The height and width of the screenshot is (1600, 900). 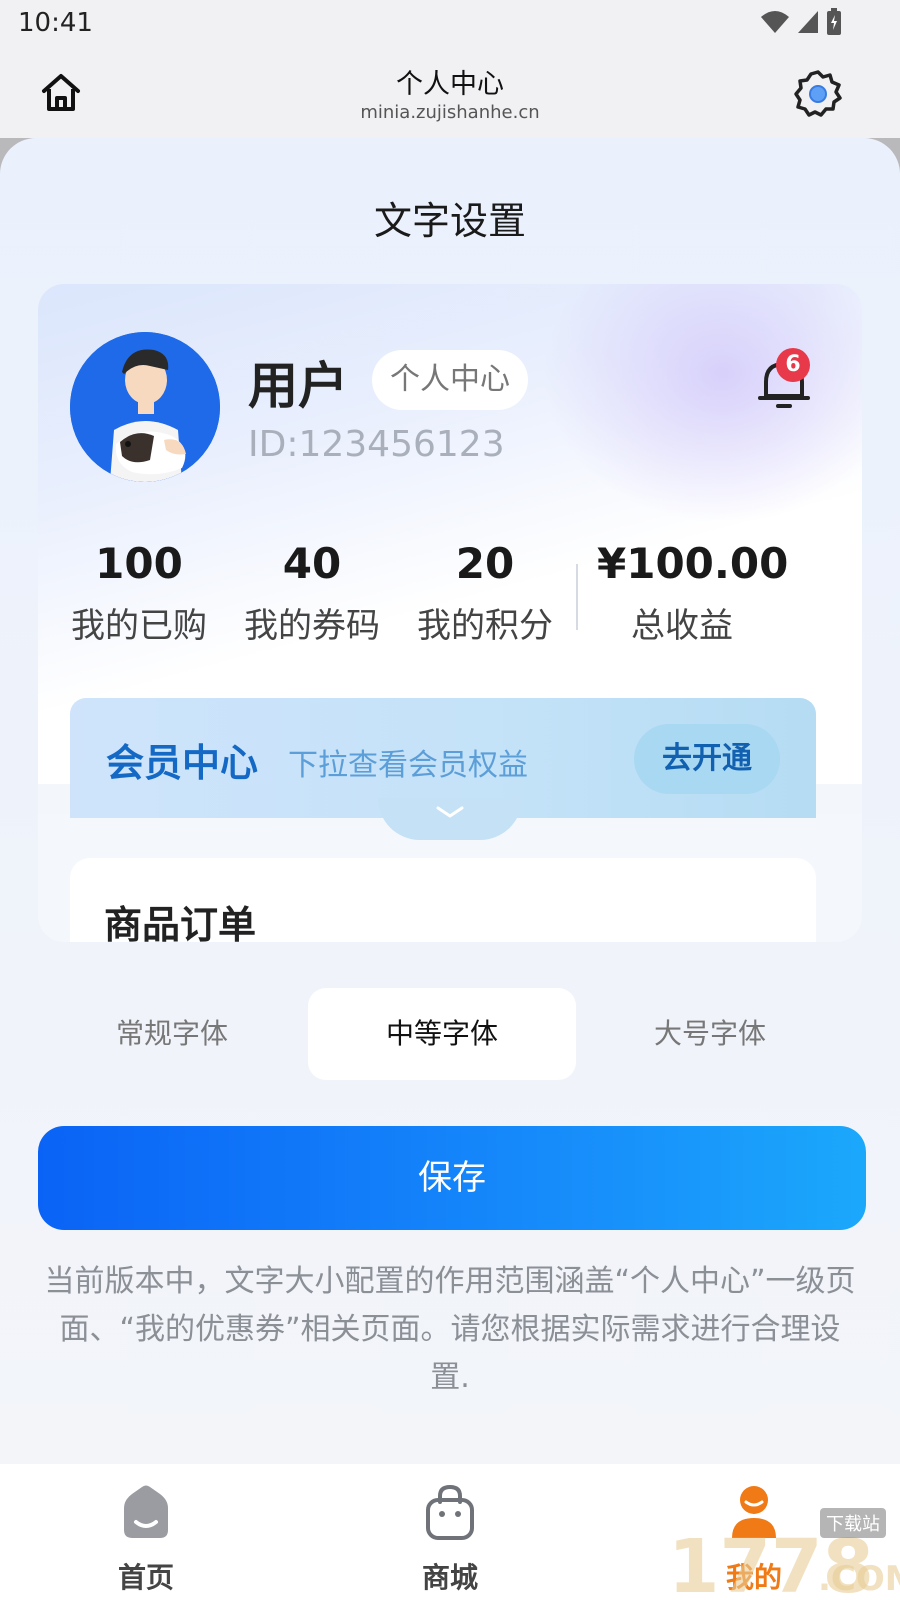 What do you see at coordinates (710, 1034) in the screenshot?
I see `font-option-large: 大号字体` at bounding box center [710, 1034].